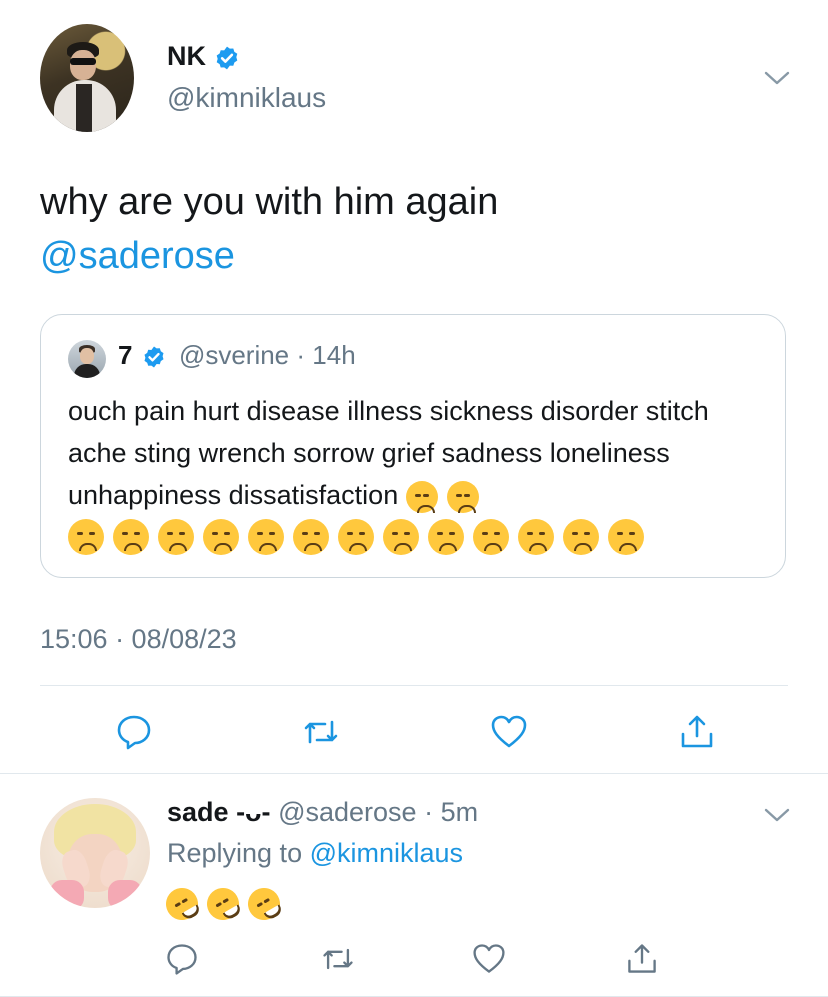  I want to click on tweet-mention-link: @saderose, so click(137, 256).